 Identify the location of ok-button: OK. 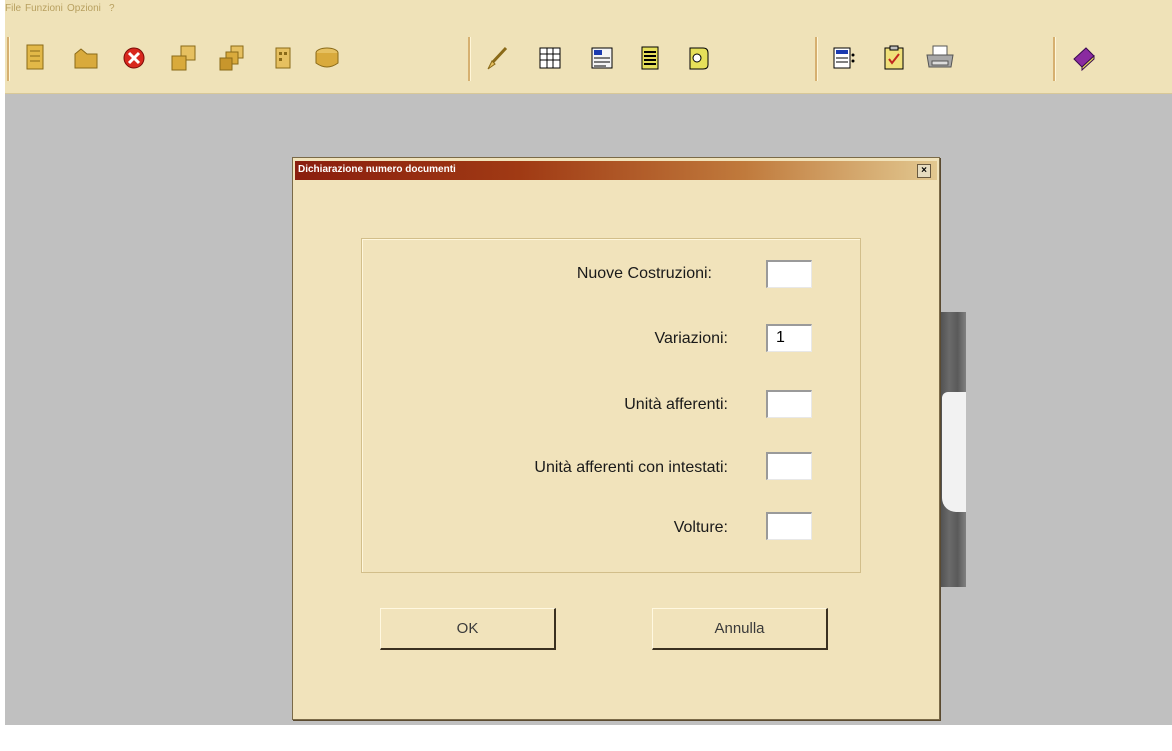
(468, 629).